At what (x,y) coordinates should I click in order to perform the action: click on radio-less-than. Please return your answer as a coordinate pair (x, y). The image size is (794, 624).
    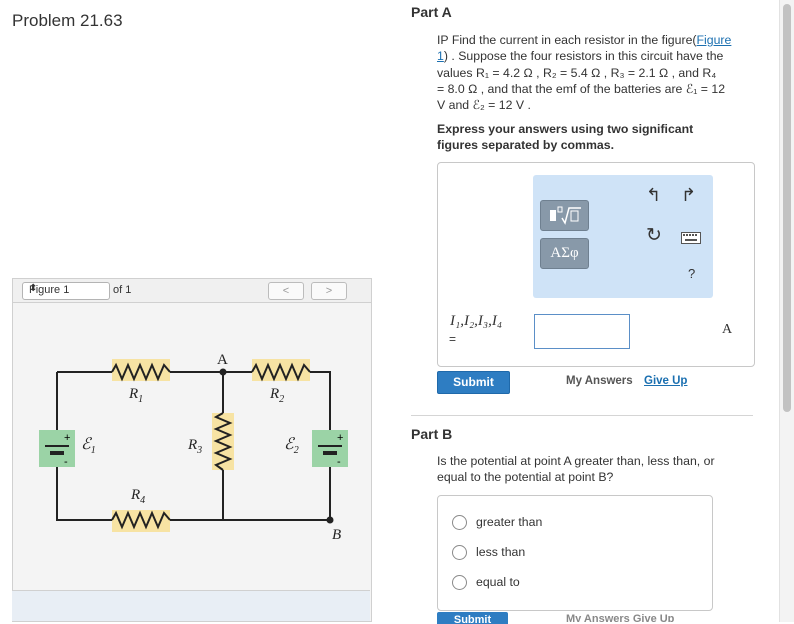
    Looking at the image, I should click on (459, 552).